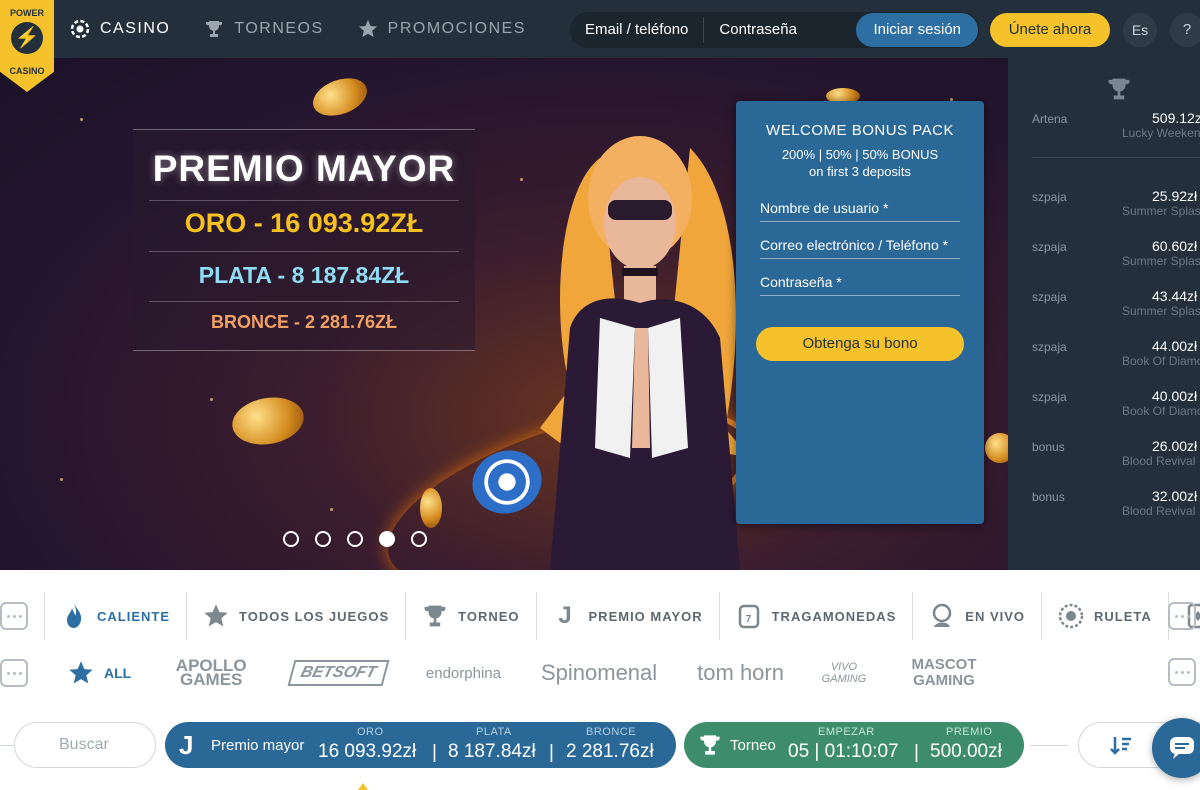  I want to click on category-torneo: TORNEO, so click(471, 616).